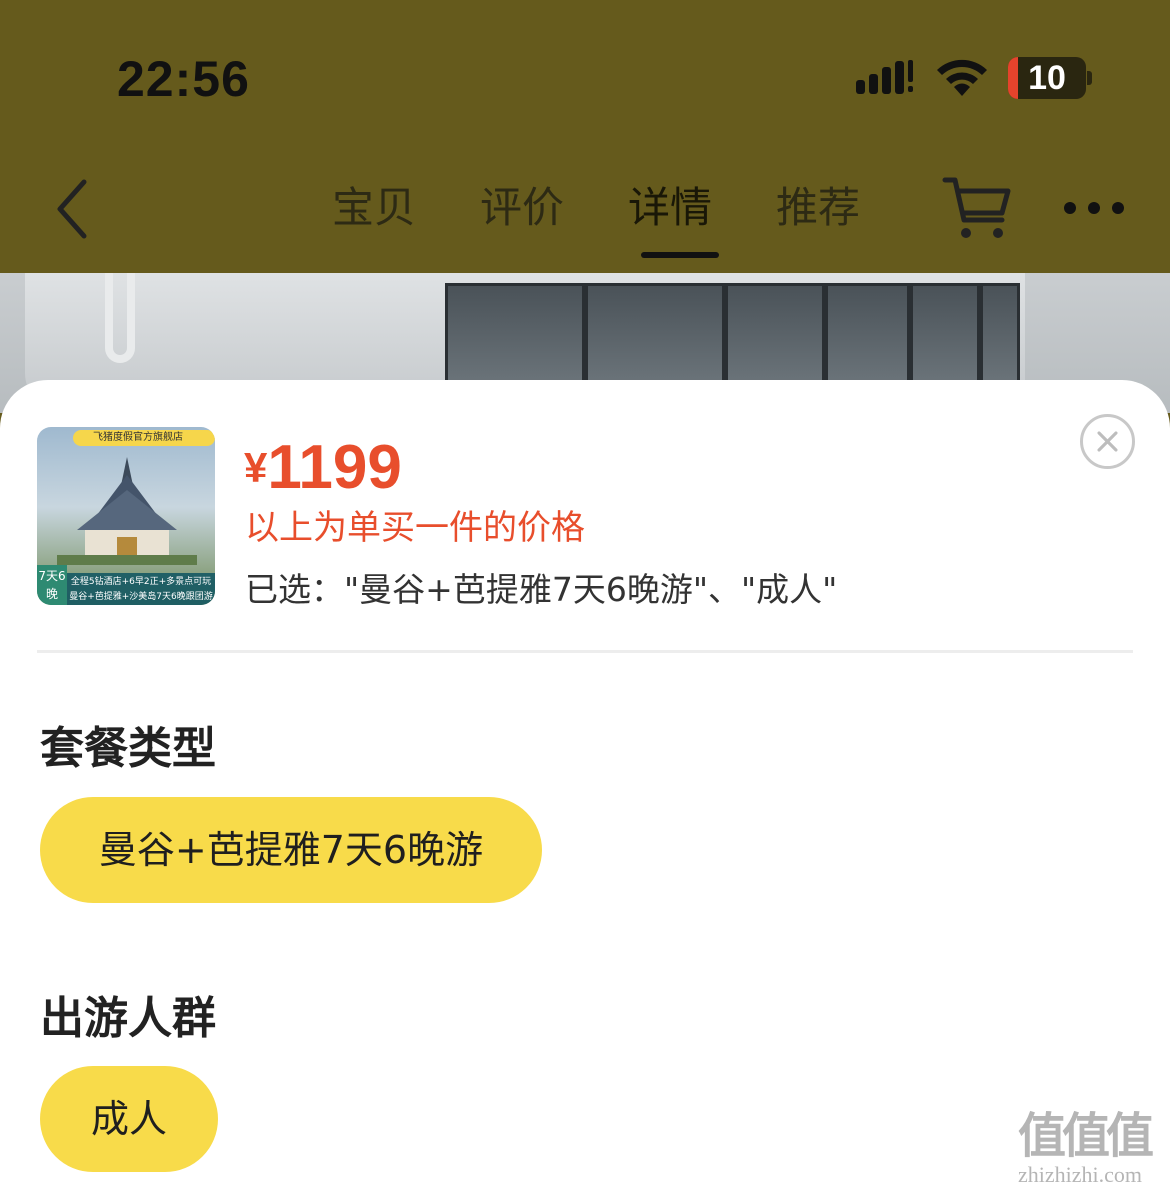  I want to click on thumbnail-caption-line1: 全程5钻酒店+6早2正+多景点可玩, so click(141, 582).